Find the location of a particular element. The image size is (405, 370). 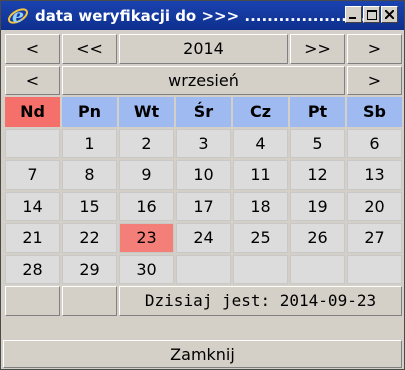

weekday-header: Sb is located at coordinates (374, 112).